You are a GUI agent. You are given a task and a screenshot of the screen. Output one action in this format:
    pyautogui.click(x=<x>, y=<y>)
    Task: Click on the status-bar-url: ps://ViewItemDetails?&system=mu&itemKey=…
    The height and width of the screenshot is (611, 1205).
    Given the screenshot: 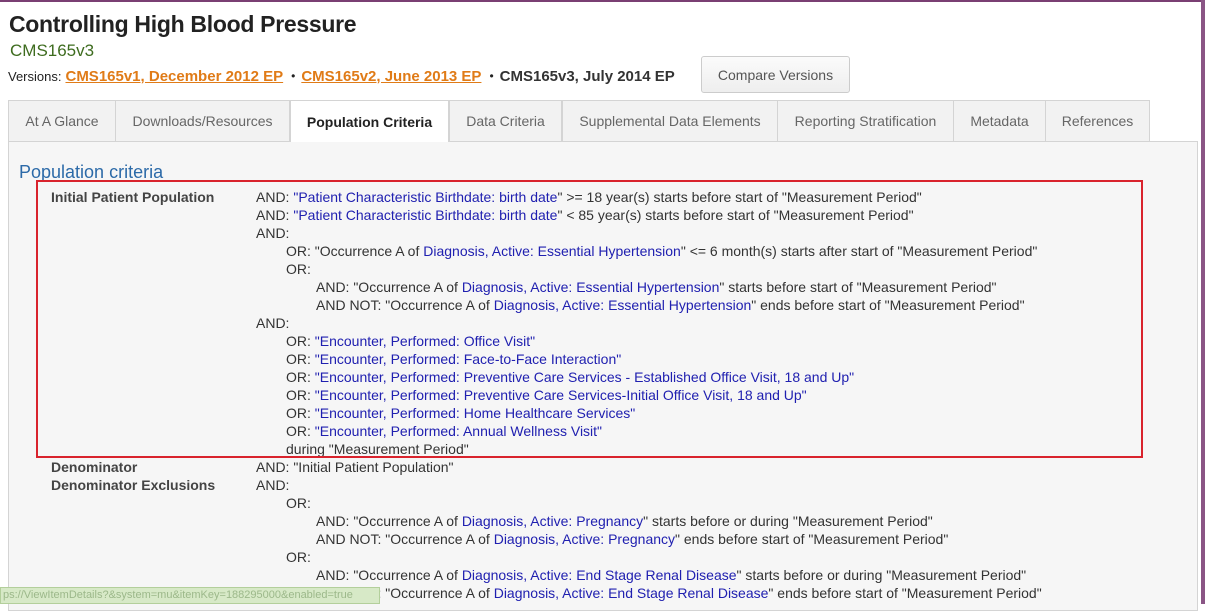 What is the action you would take?
    pyautogui.click(x=190, y=595)
    